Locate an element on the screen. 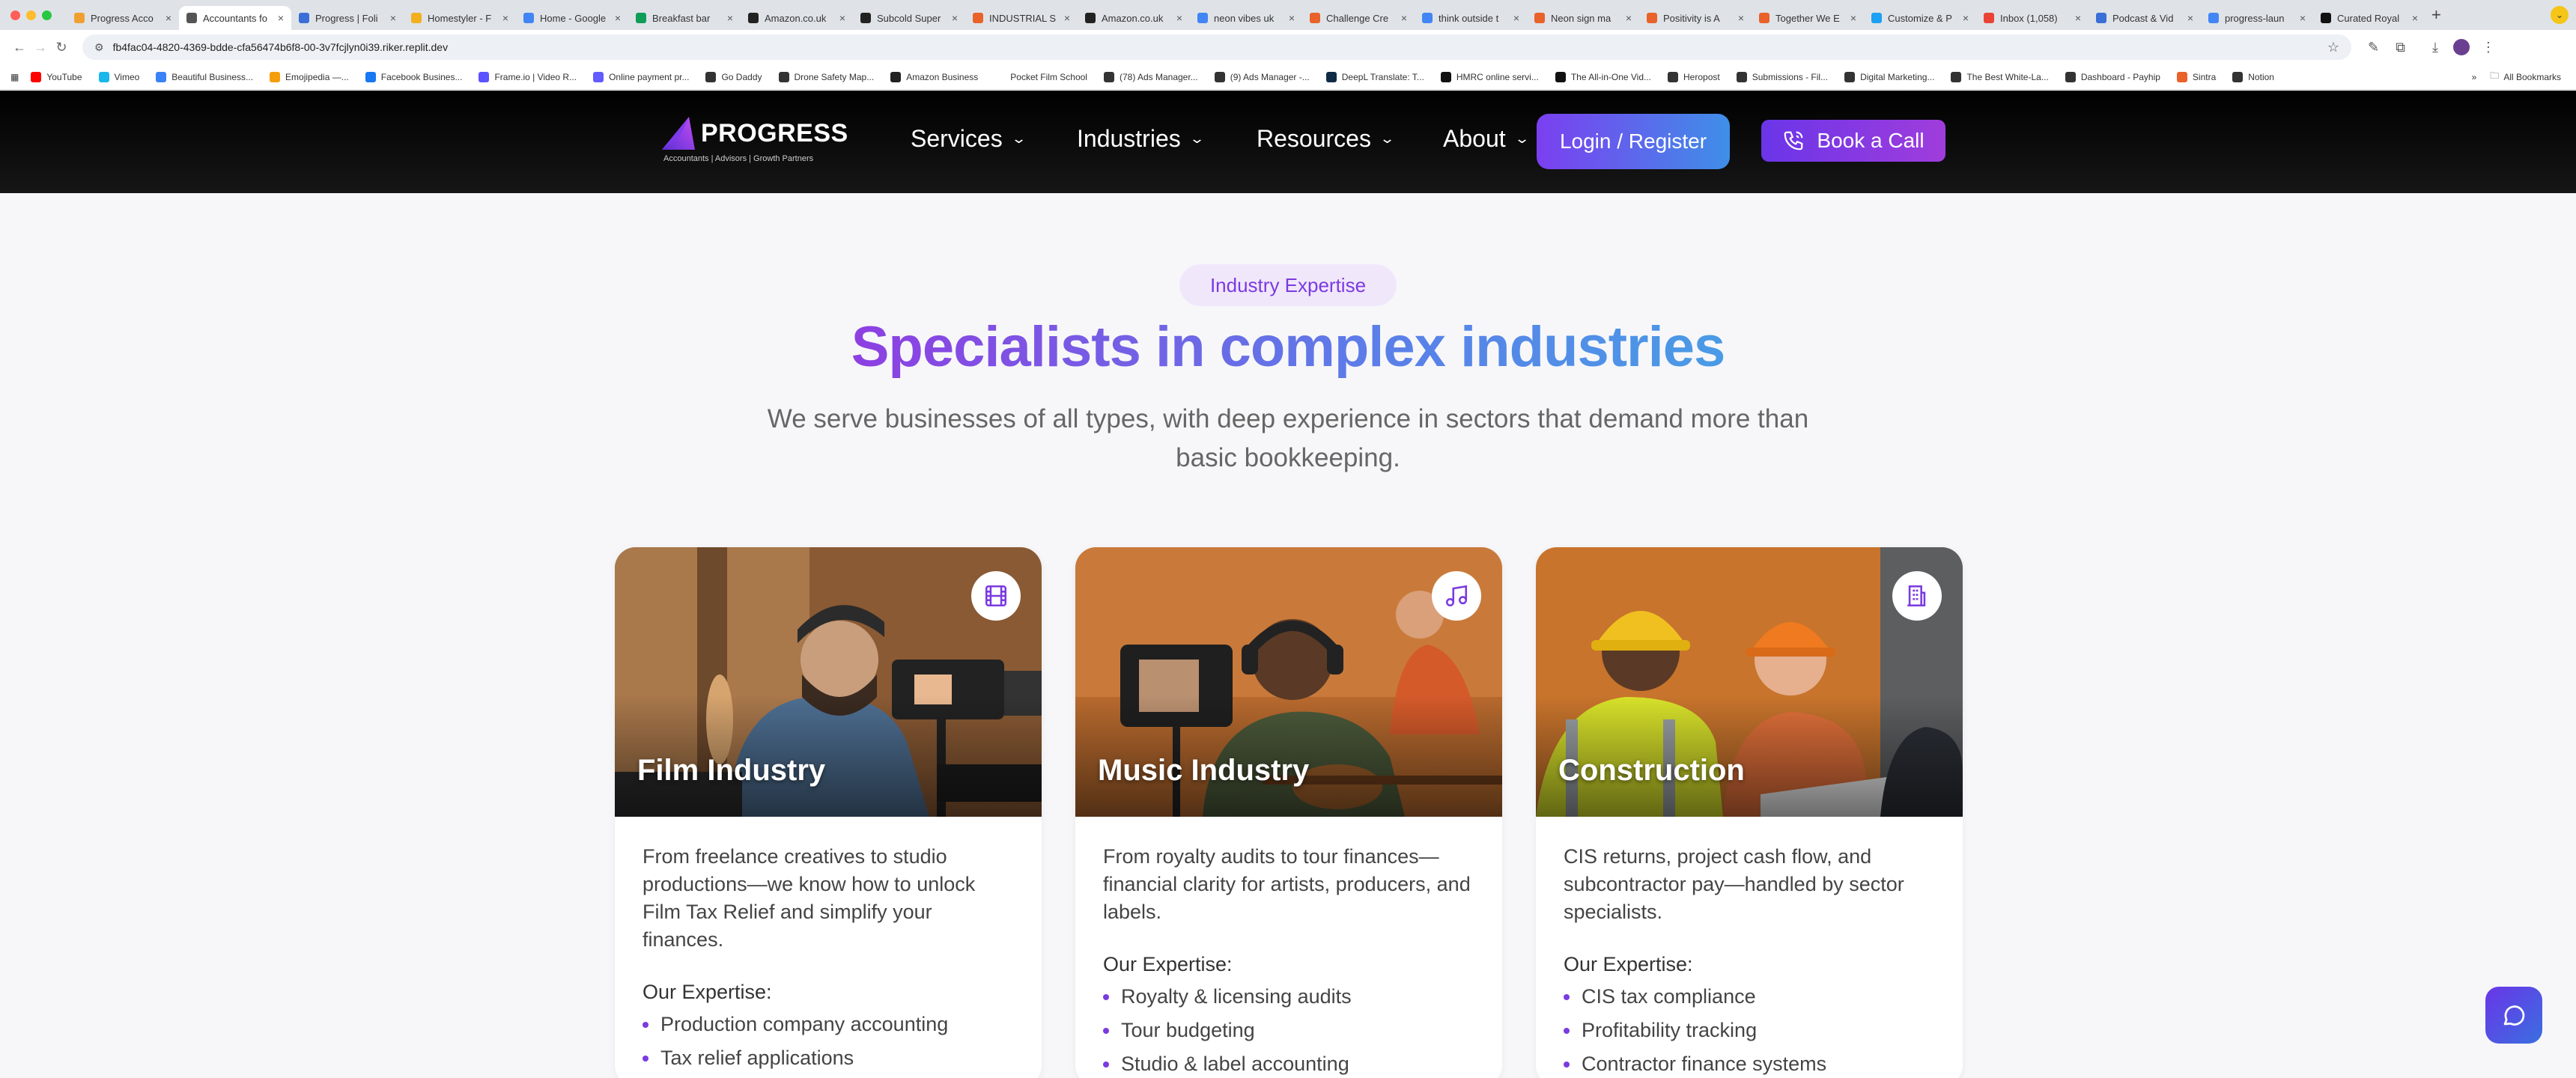 The width and height of the screenshot is (2576, 1078). browser-tab: Challenge Cre × is located at coordinates (1358, 18).